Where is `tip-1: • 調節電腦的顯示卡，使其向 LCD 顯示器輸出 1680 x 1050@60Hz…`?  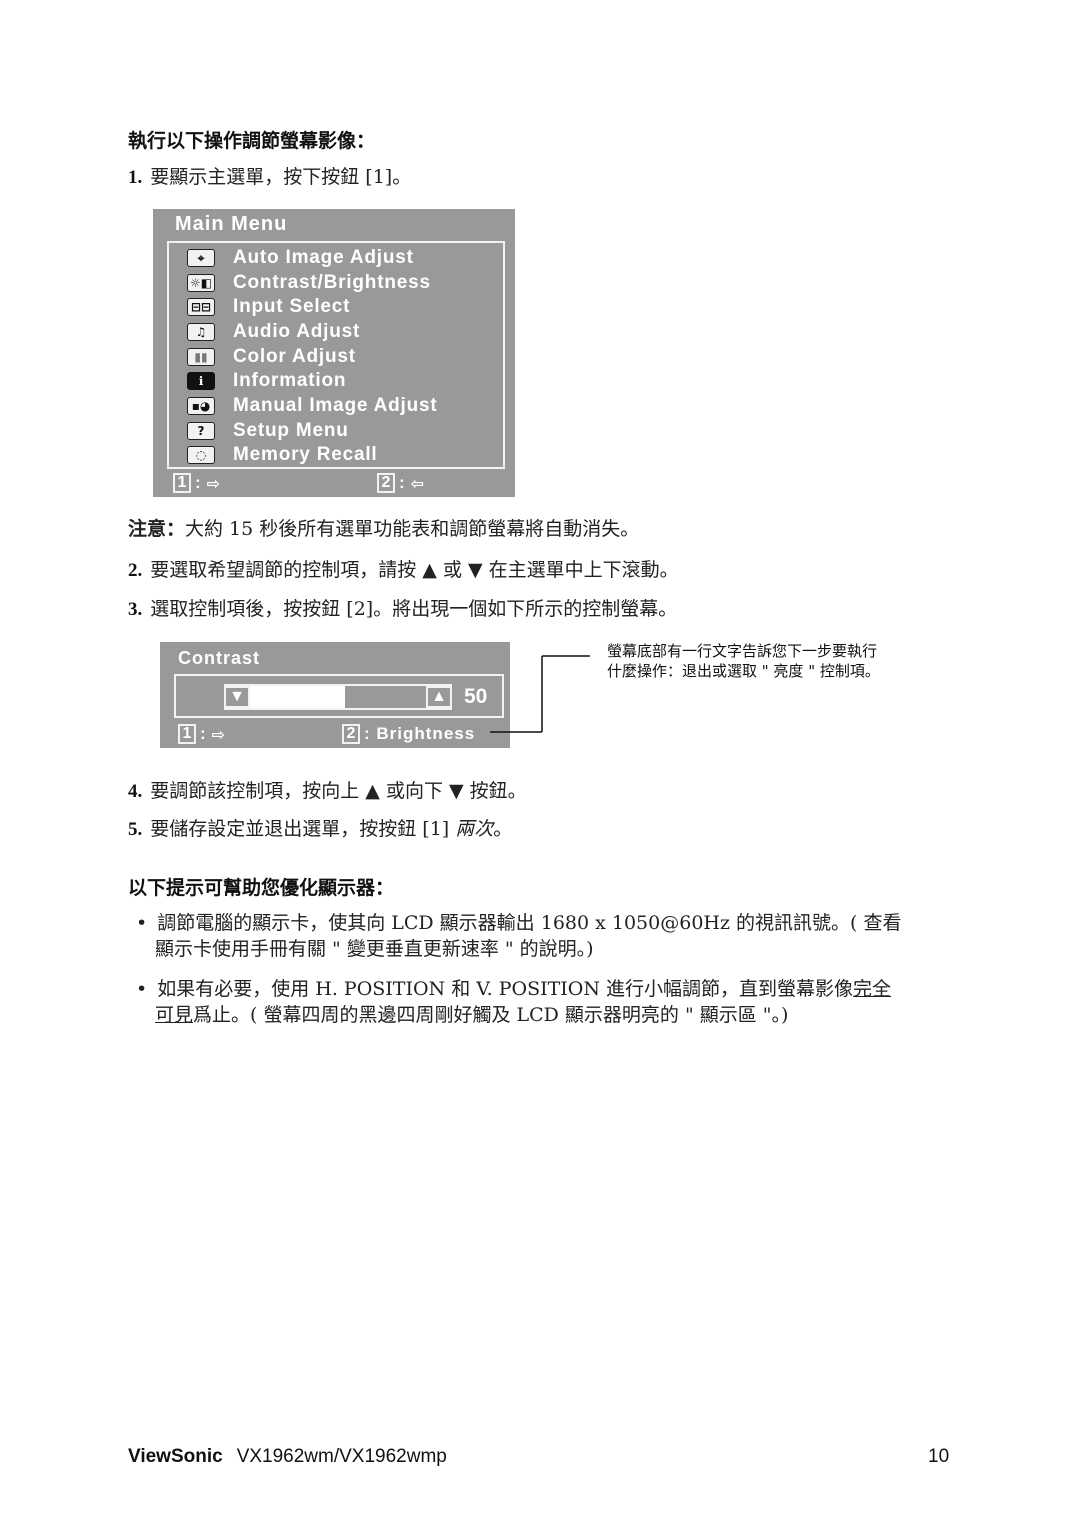
tip-1: • 調節電腦的顯示卡，使其向 LCD 顯示器輸出 1680 x 1050@60Hz… is located at coordinates (518, 936).